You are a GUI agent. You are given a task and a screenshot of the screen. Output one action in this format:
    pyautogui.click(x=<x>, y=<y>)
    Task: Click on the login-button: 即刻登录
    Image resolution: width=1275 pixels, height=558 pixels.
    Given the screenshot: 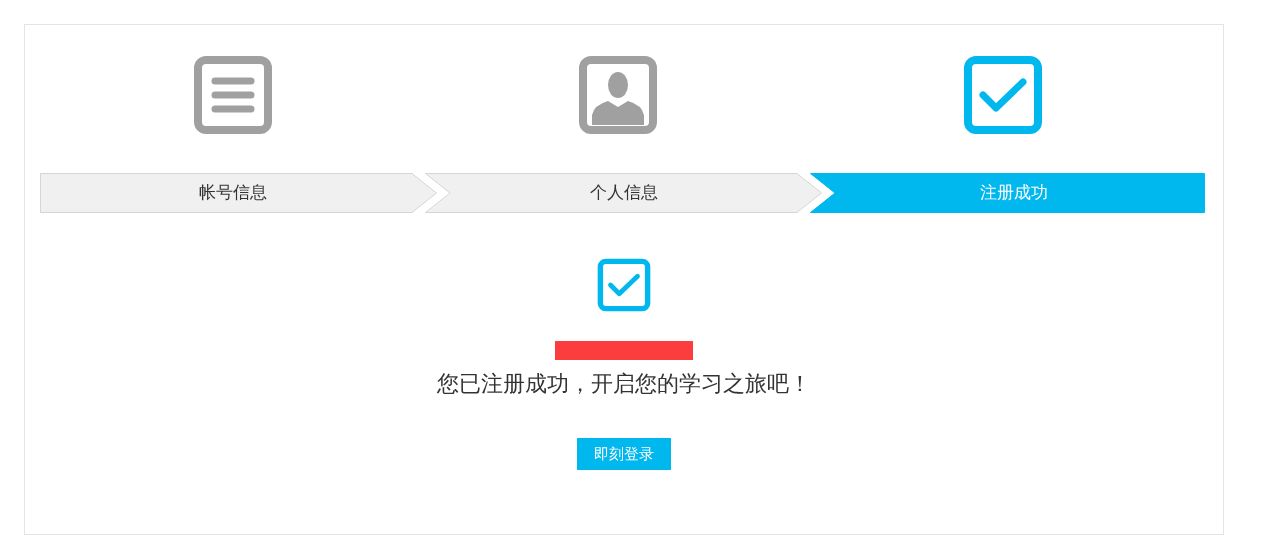 What is the action you would take?
    pyautogui.click(x=624, y=454)
    